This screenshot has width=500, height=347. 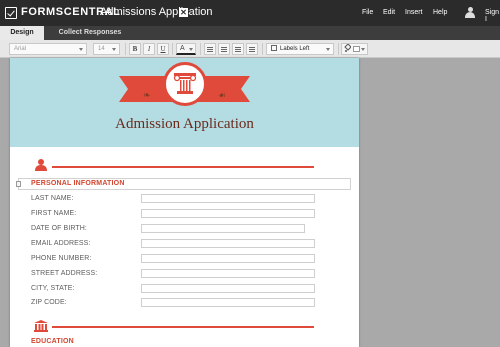 I want to click on align-left-icon, so click(x=210, y=49).